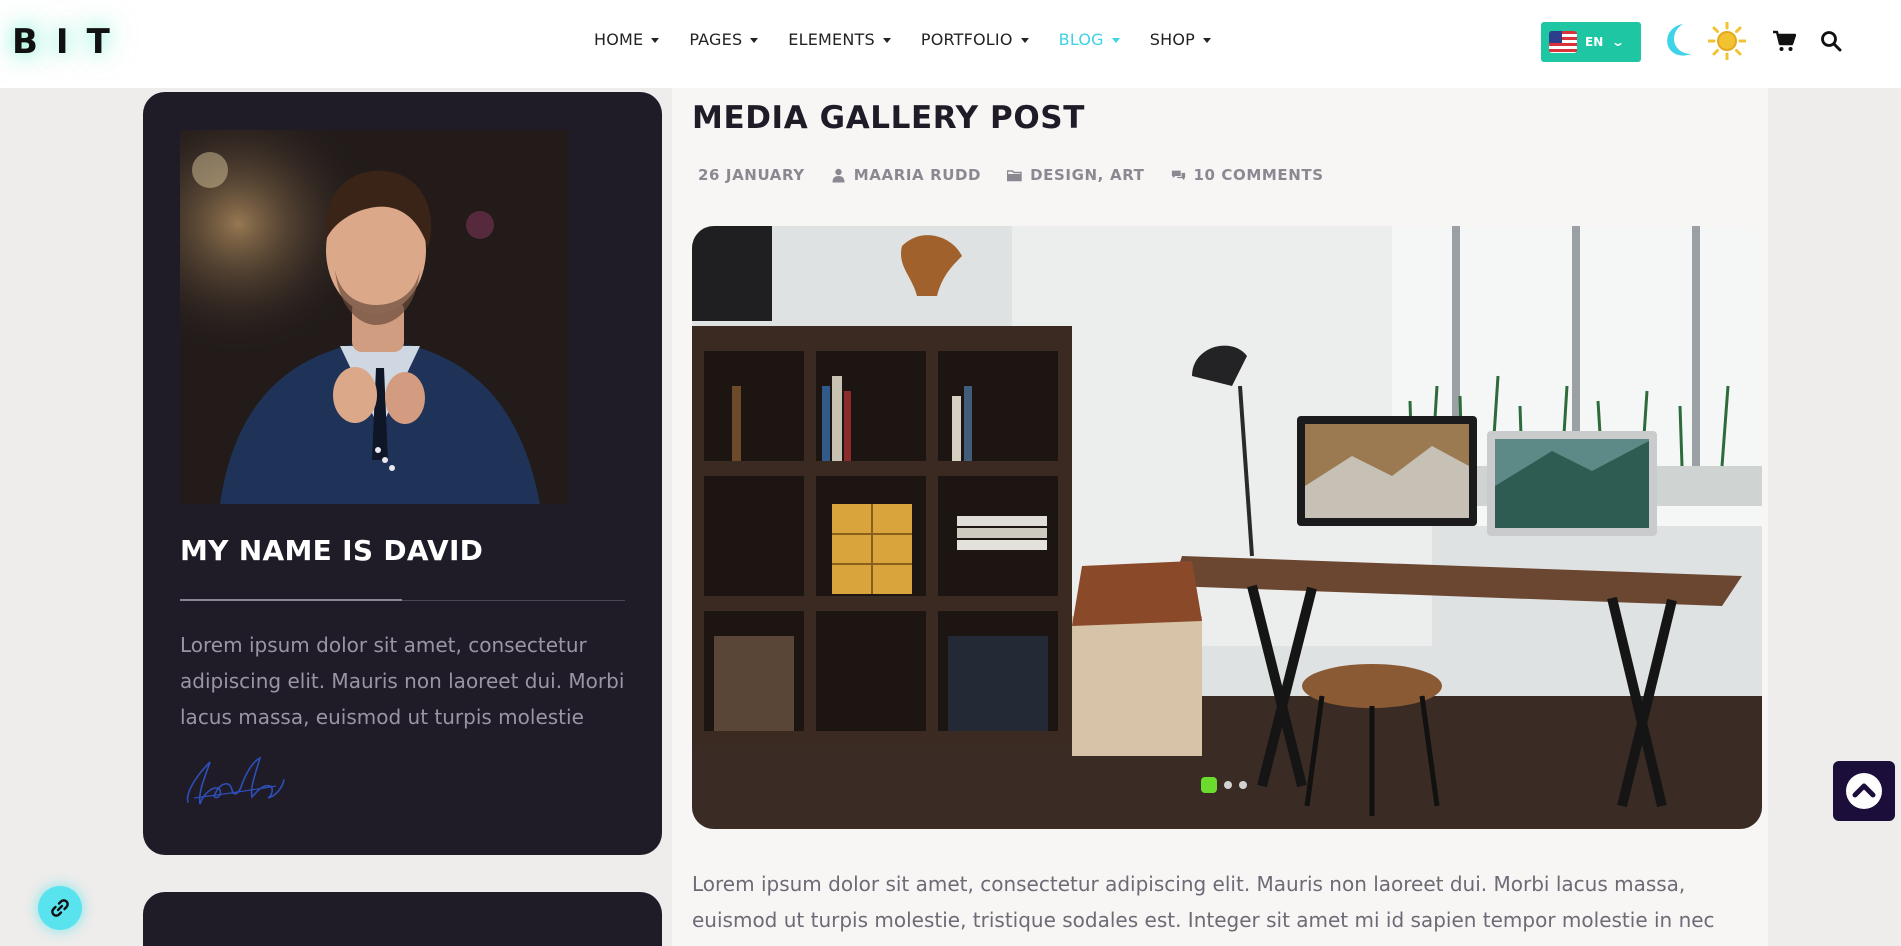 The image size is (1901, 946). What do you see at coordinates (1127, 175) in the screenshot?
I see `category-link-art: ART` at bounding box center [1127, 175].